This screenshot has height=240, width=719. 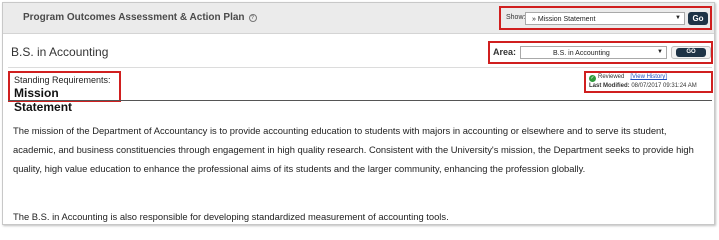 What do you see at coordinates (516, 17) in the screenshot?
I see `show-label: Show:` at bounding box center [516, 17].